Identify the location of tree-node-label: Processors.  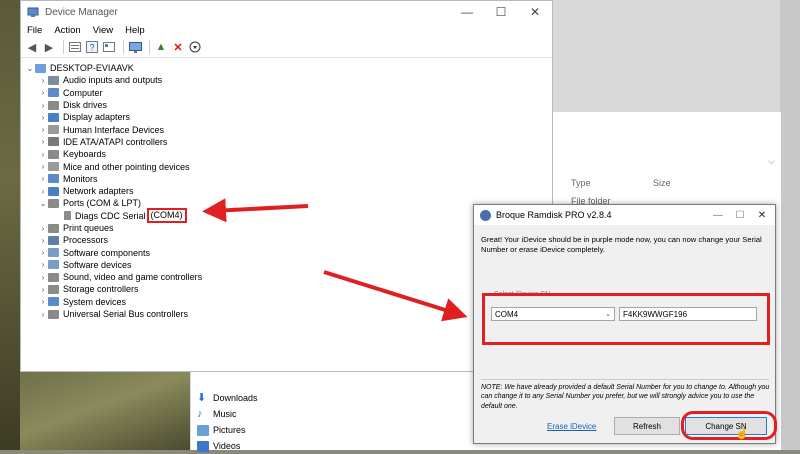
(86, 240).